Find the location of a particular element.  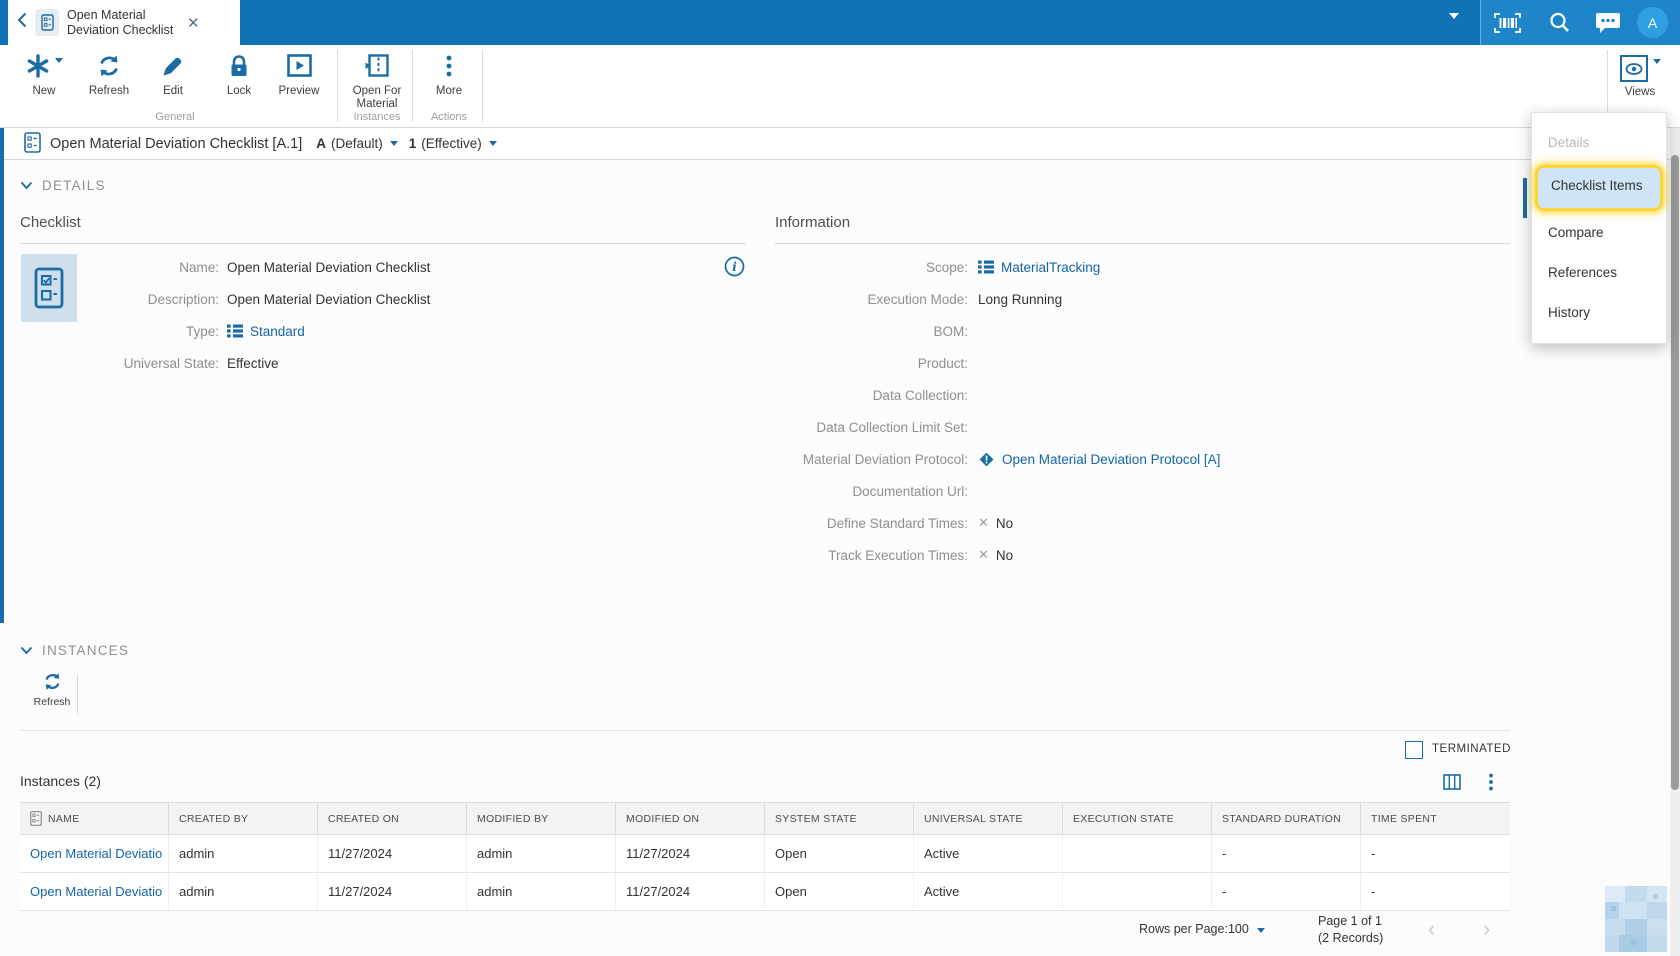

rows-per-page-control: Rows per Page:100 is located at coordinates (1202, 929).